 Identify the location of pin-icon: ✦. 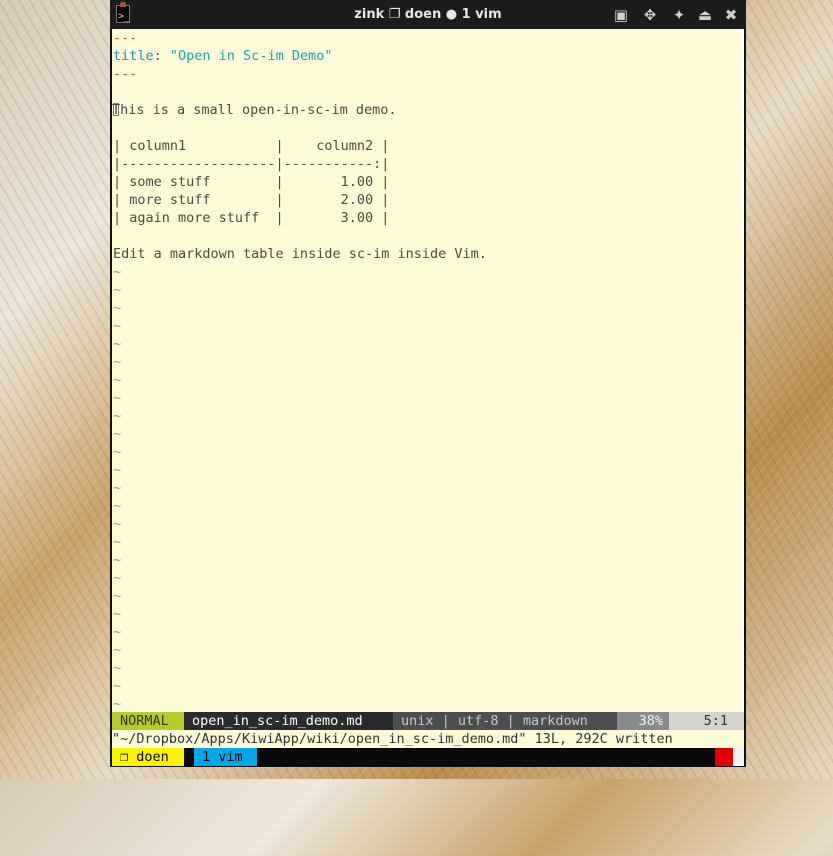
(679, 15).